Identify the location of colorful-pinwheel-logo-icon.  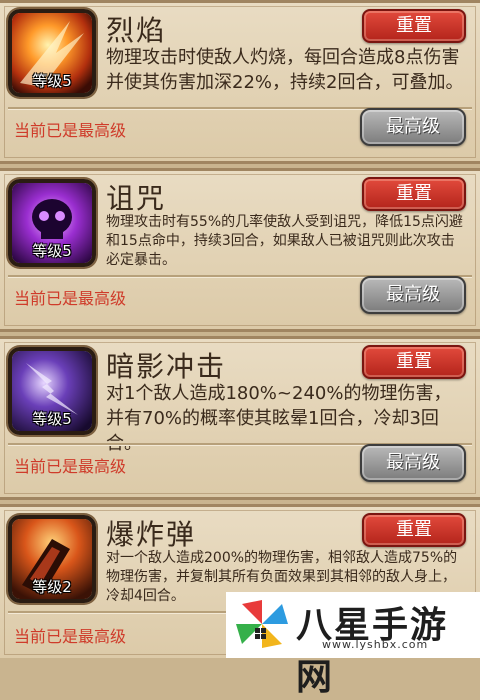
(262, 624).